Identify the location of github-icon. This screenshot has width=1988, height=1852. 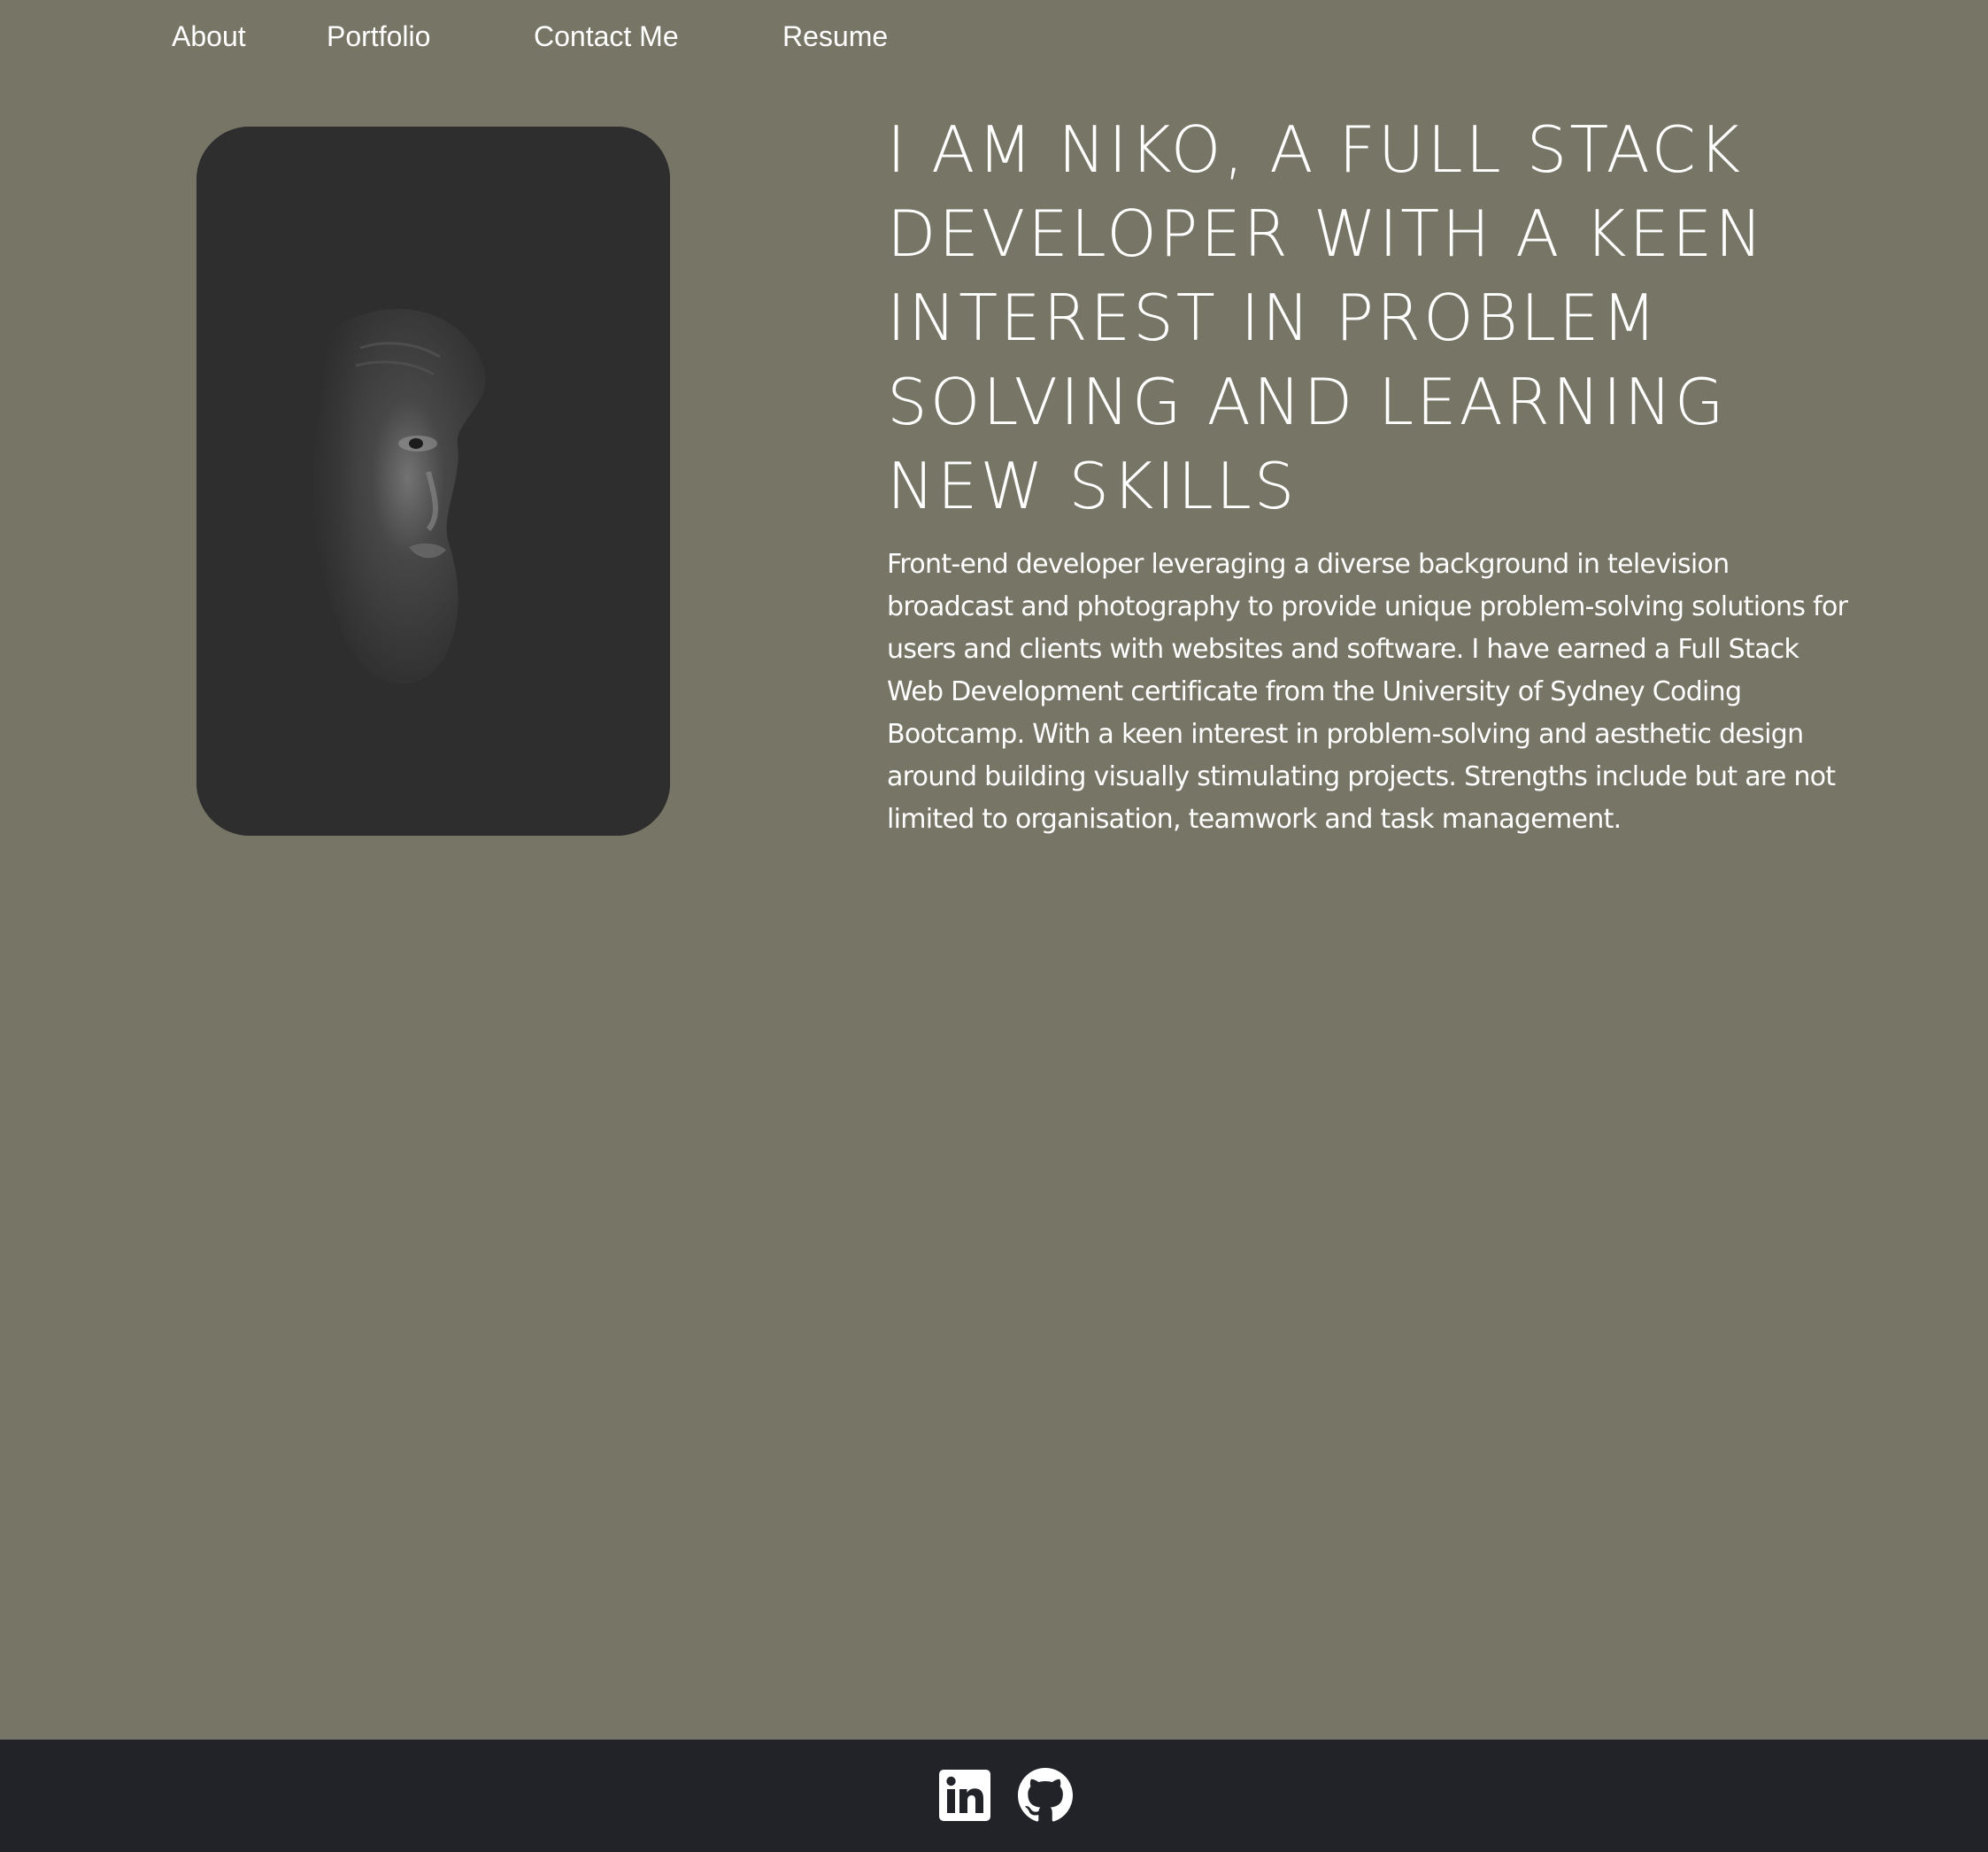
(1045, 1796).